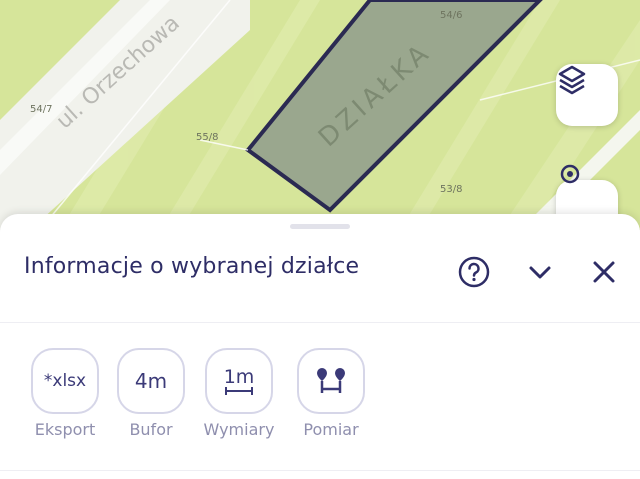 Image resolution: width=640 pixels, height=479 pixels. I want to click on tool-label: Eksport, so click(65, 429).